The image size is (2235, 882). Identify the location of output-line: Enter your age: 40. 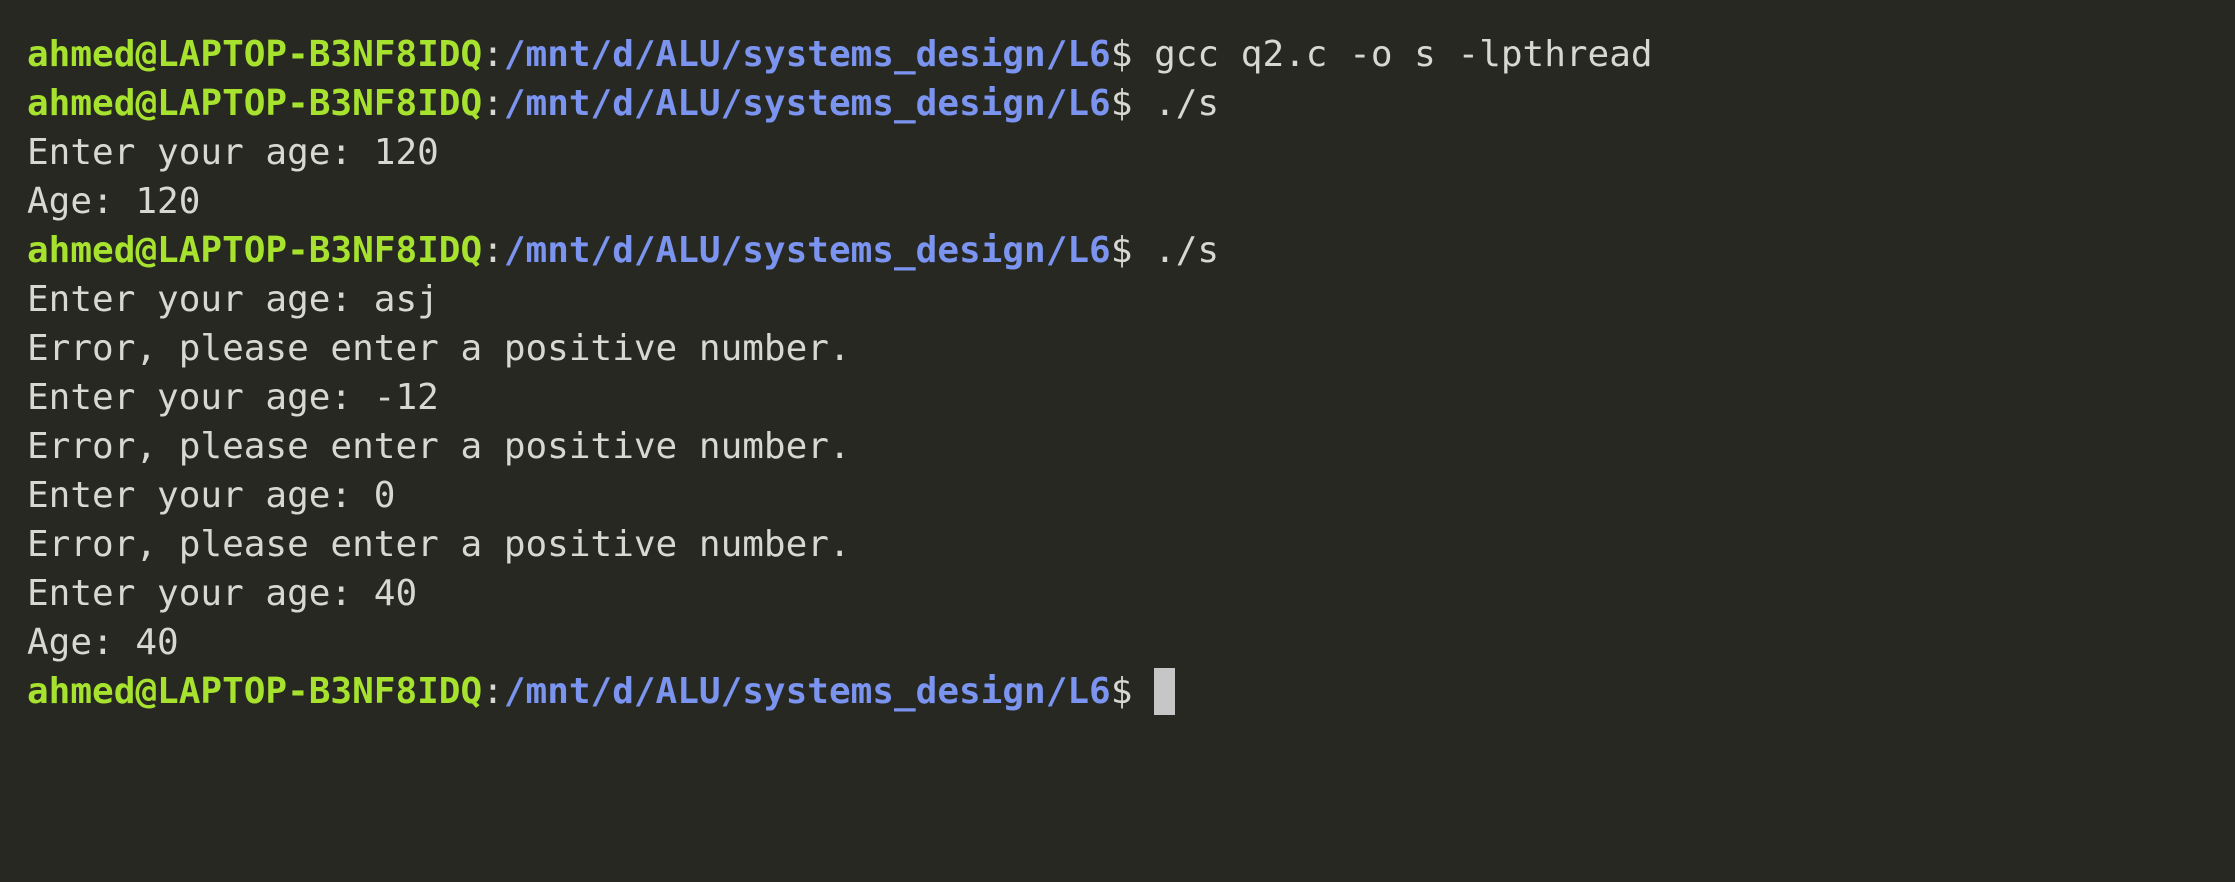
(1131, 593).